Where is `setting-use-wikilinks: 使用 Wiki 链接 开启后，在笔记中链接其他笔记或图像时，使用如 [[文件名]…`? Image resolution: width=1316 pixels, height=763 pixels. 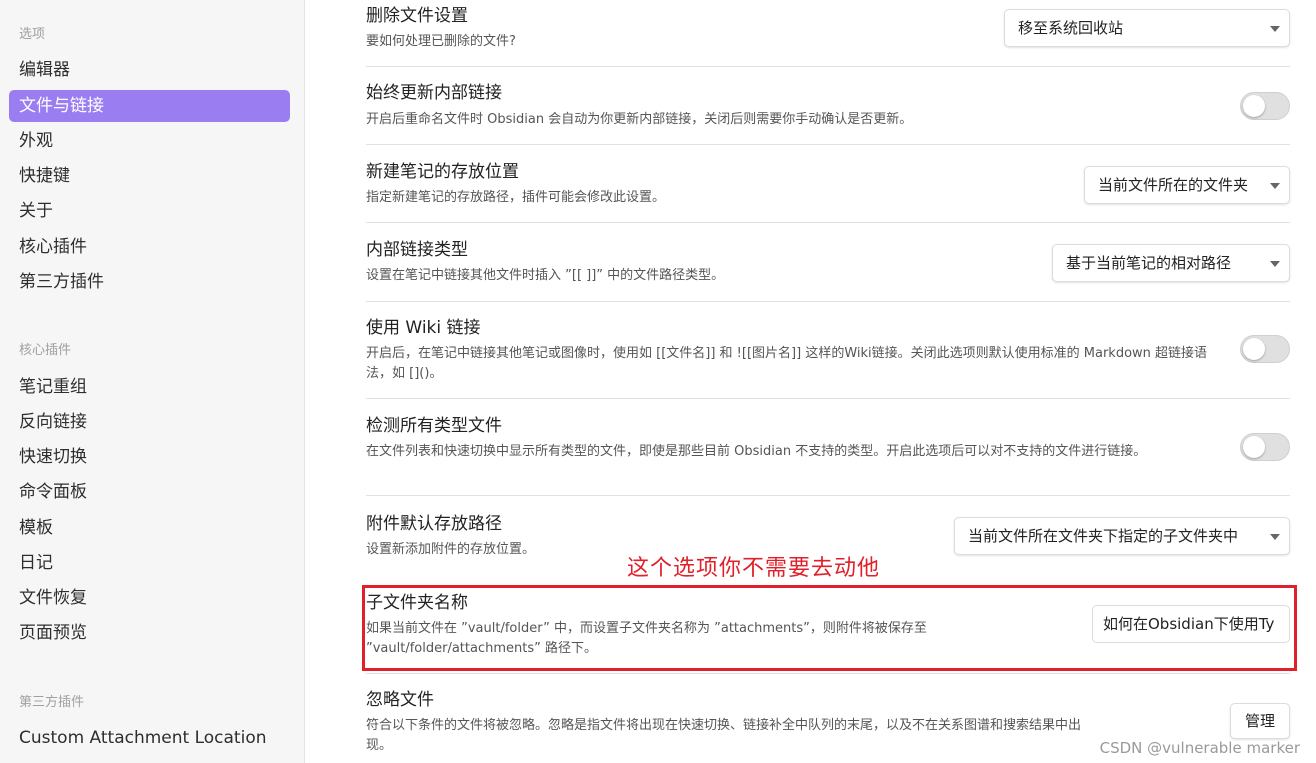 setting-use-wikilinks: 使用 Wiki 链接 开启后，在笔记中链接其他笔记或图像时，使用如 [[文件名]… is located at coordinates (828, 352).